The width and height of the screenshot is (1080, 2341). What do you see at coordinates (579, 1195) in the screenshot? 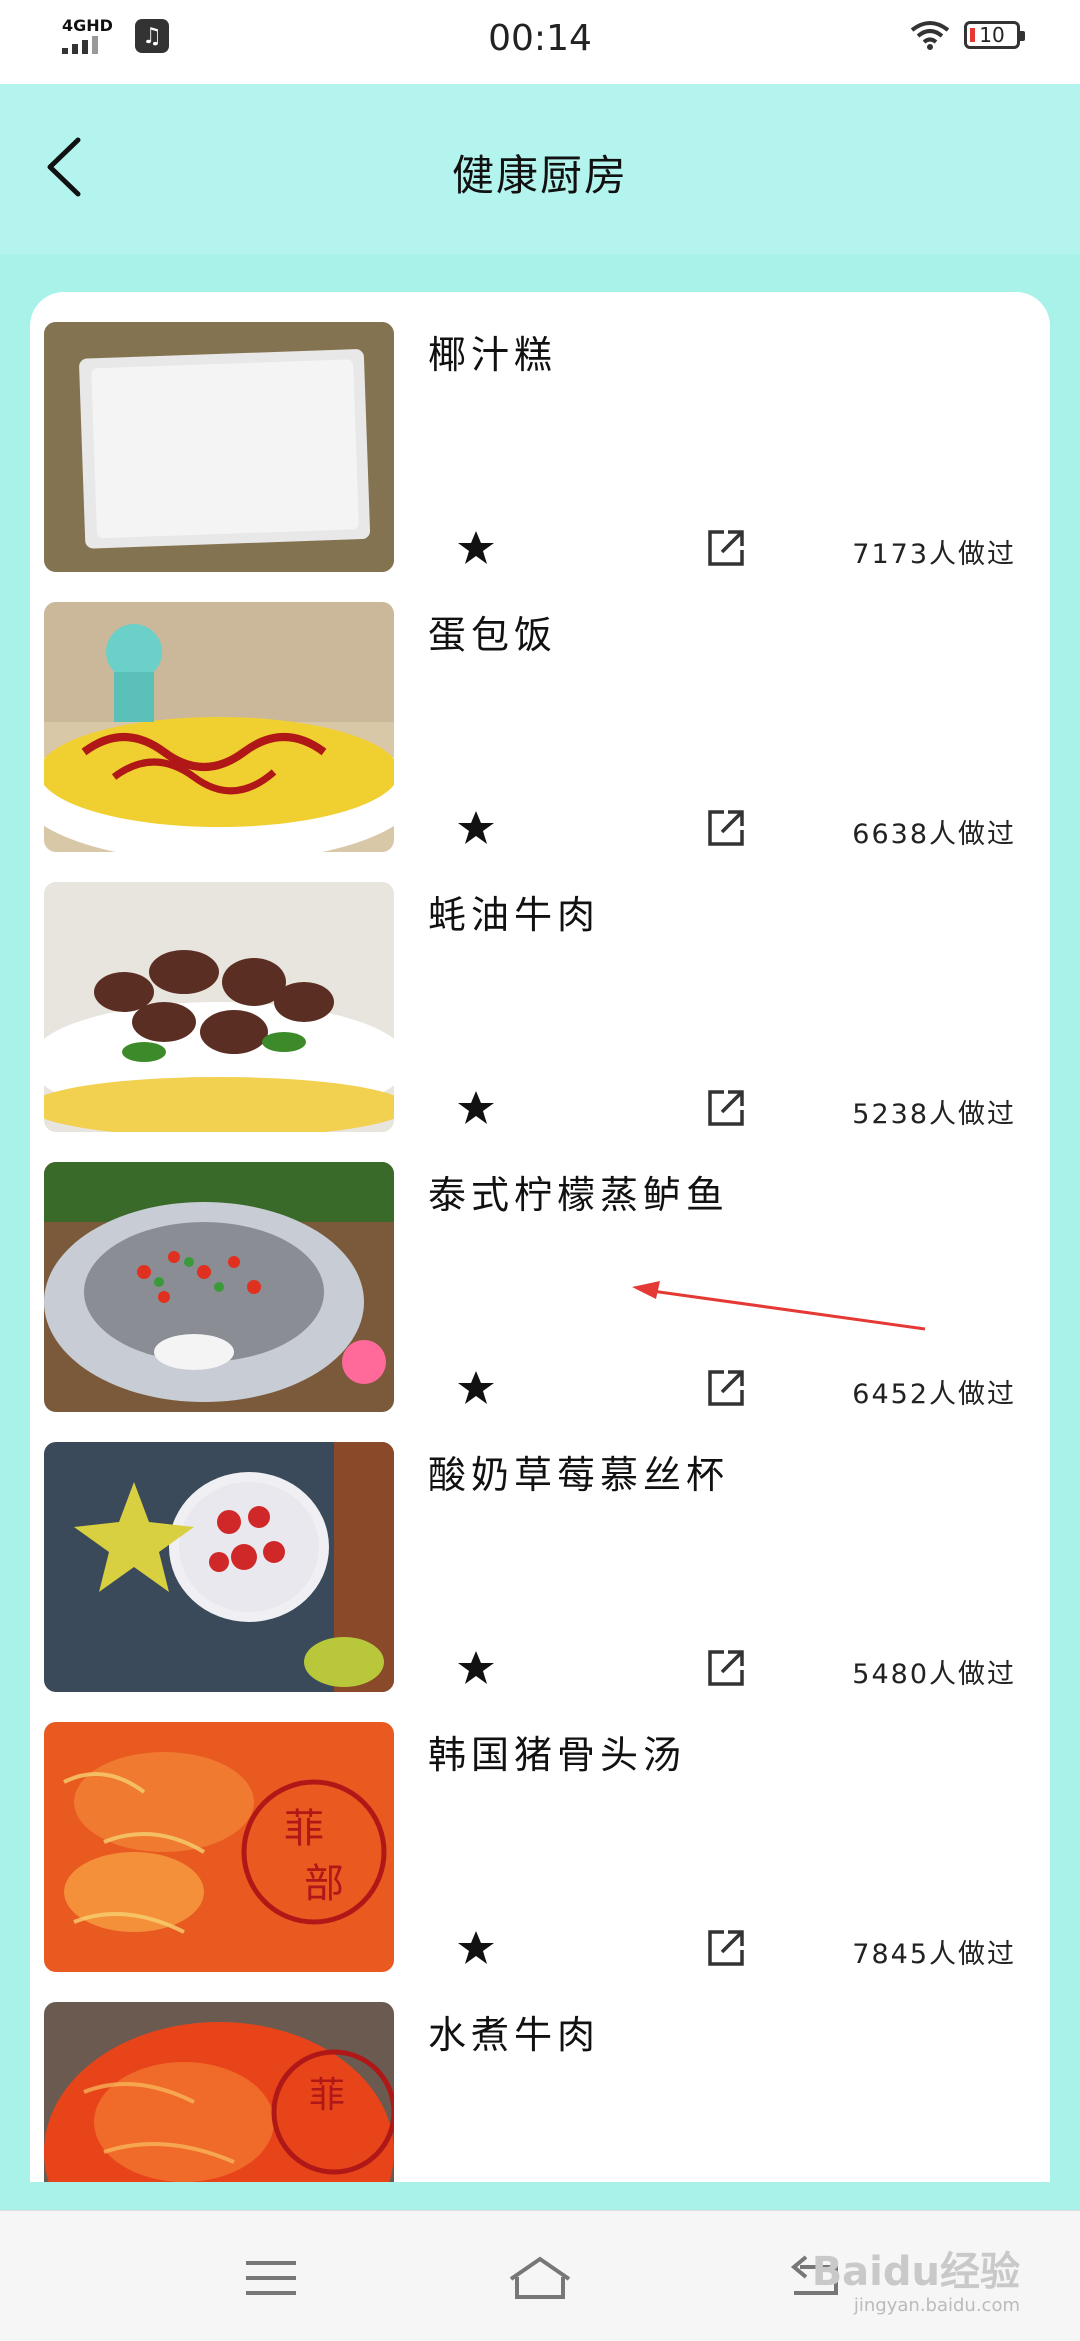
I see `recipe-name: 泰式柠檬蒸鲈鱼` at bounding box center [579, 1195].